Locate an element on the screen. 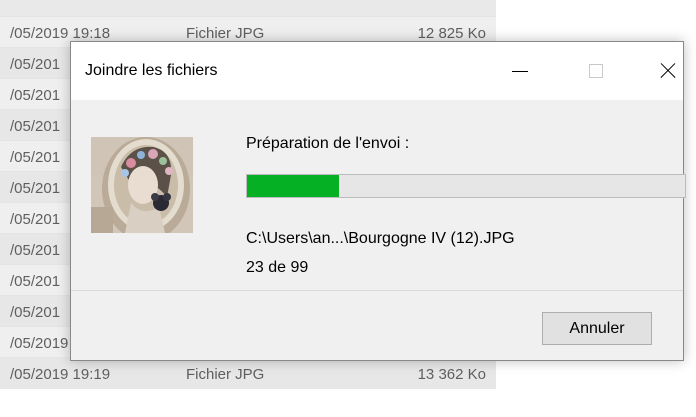 The image size is (696, 417). row-size: 12 825 Ko is located at coordinates (451, 33).